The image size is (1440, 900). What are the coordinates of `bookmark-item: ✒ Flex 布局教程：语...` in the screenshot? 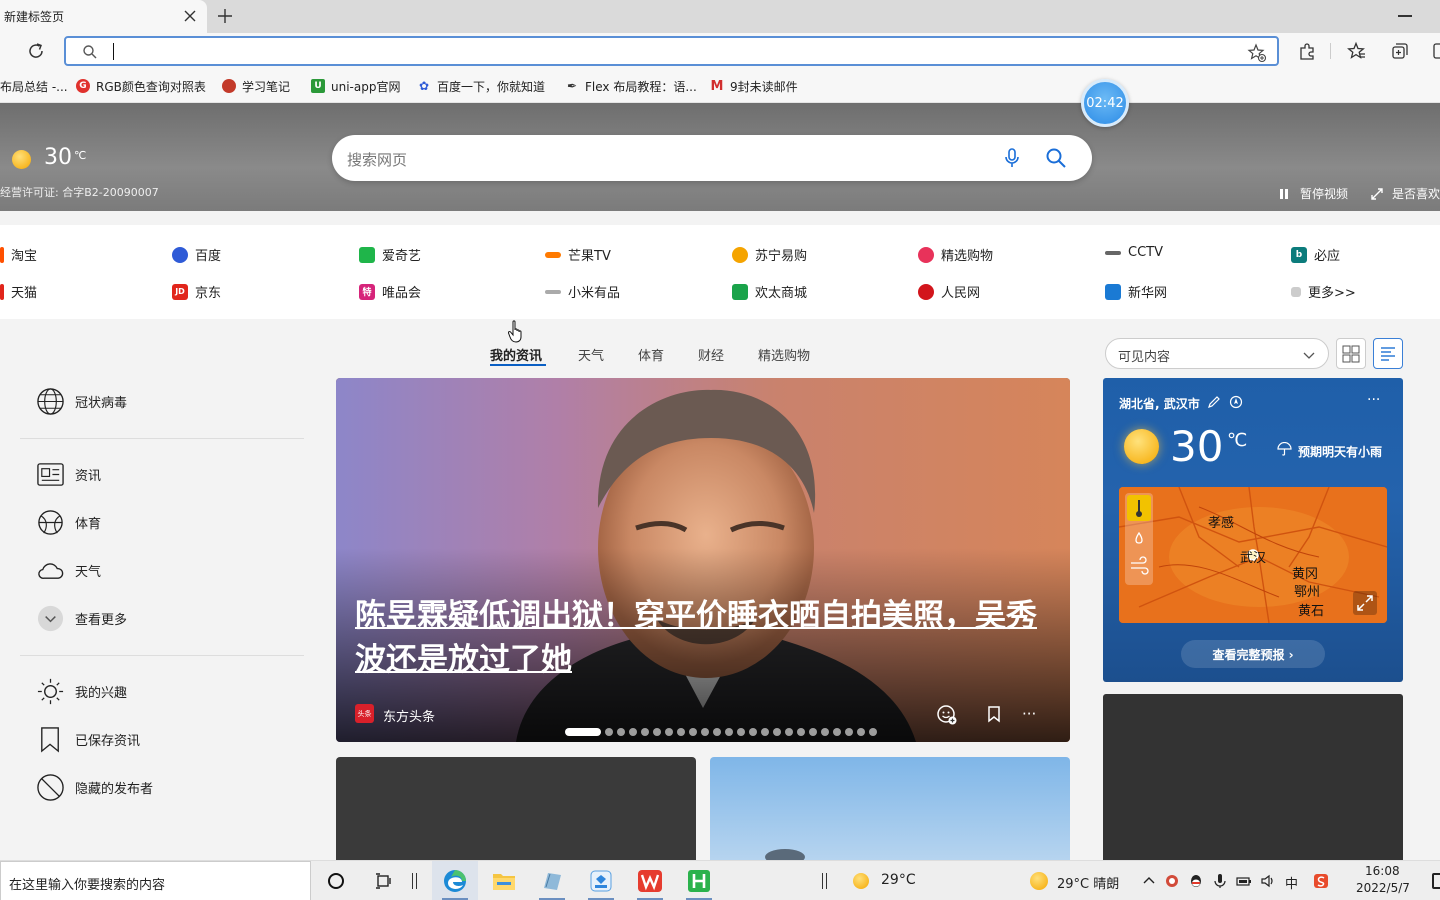 It's located at (631, 86).